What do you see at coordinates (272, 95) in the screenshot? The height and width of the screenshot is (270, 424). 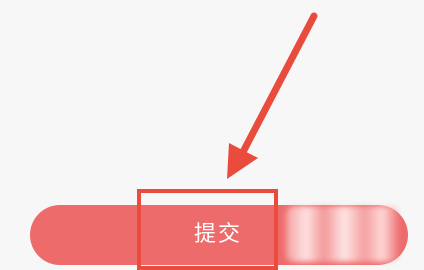 I see `arrow-down-left-icon` at bounding box center [272, 95].